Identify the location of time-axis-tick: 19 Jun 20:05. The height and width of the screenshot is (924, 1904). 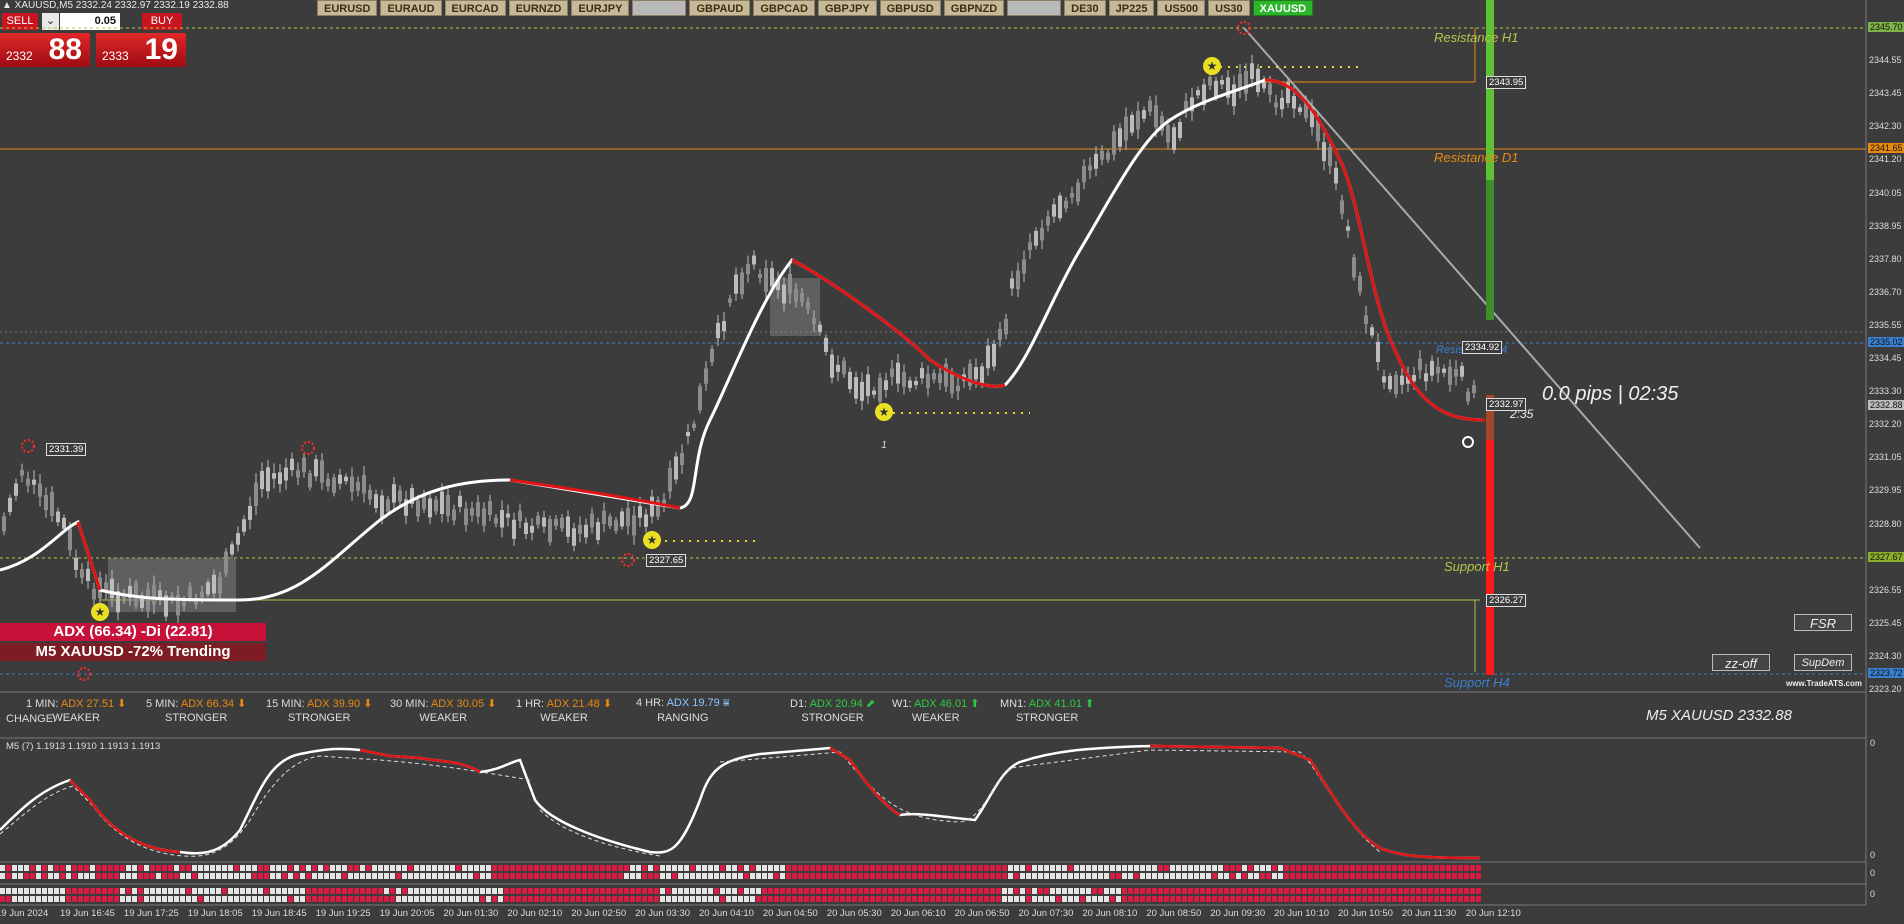
(407, 913).